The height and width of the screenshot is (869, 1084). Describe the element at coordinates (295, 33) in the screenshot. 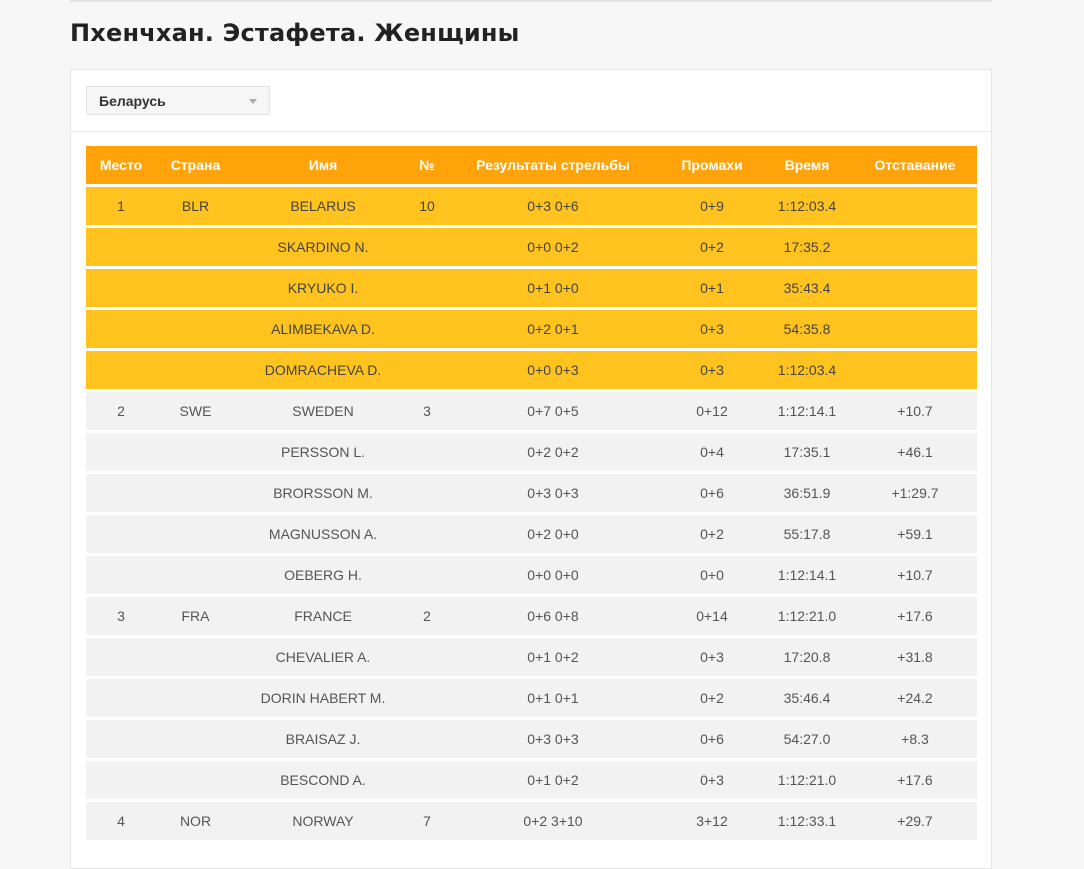

I see `page-title: Пхенчхан. Эстафета. Женщины` at that location.